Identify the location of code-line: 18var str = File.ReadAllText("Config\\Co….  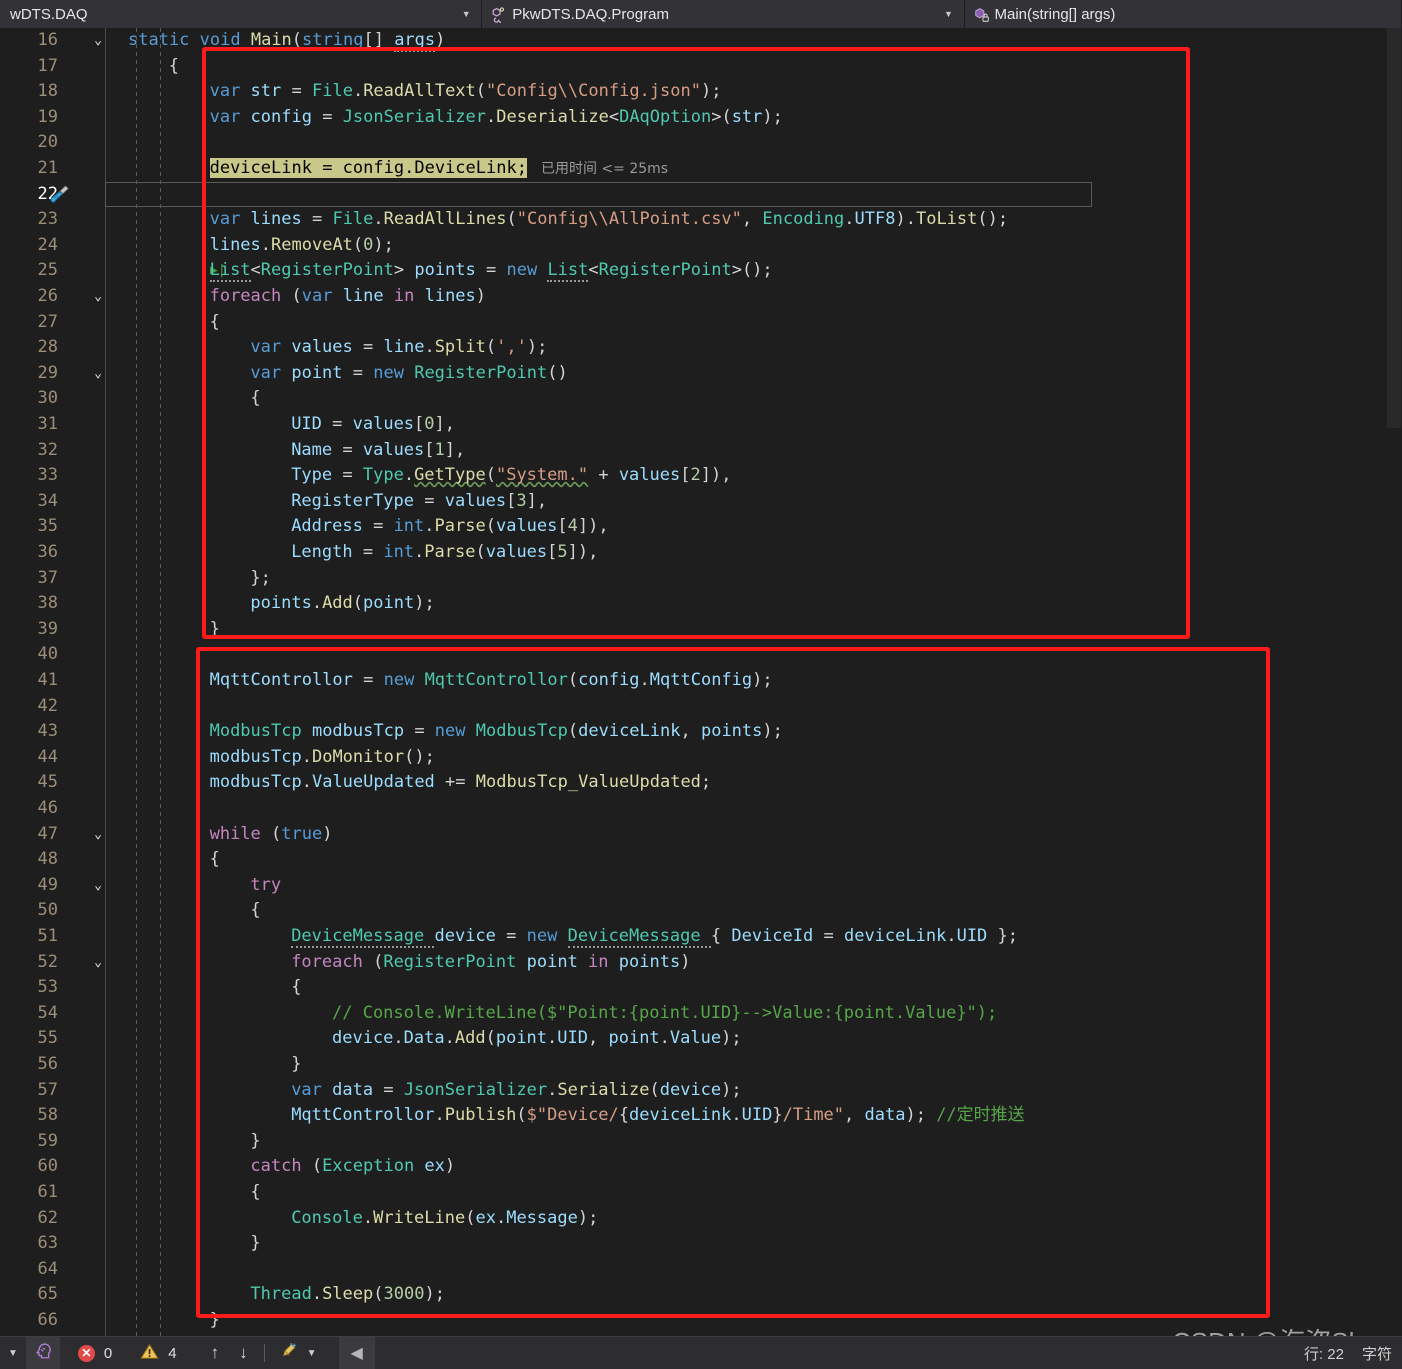
(701, 92).